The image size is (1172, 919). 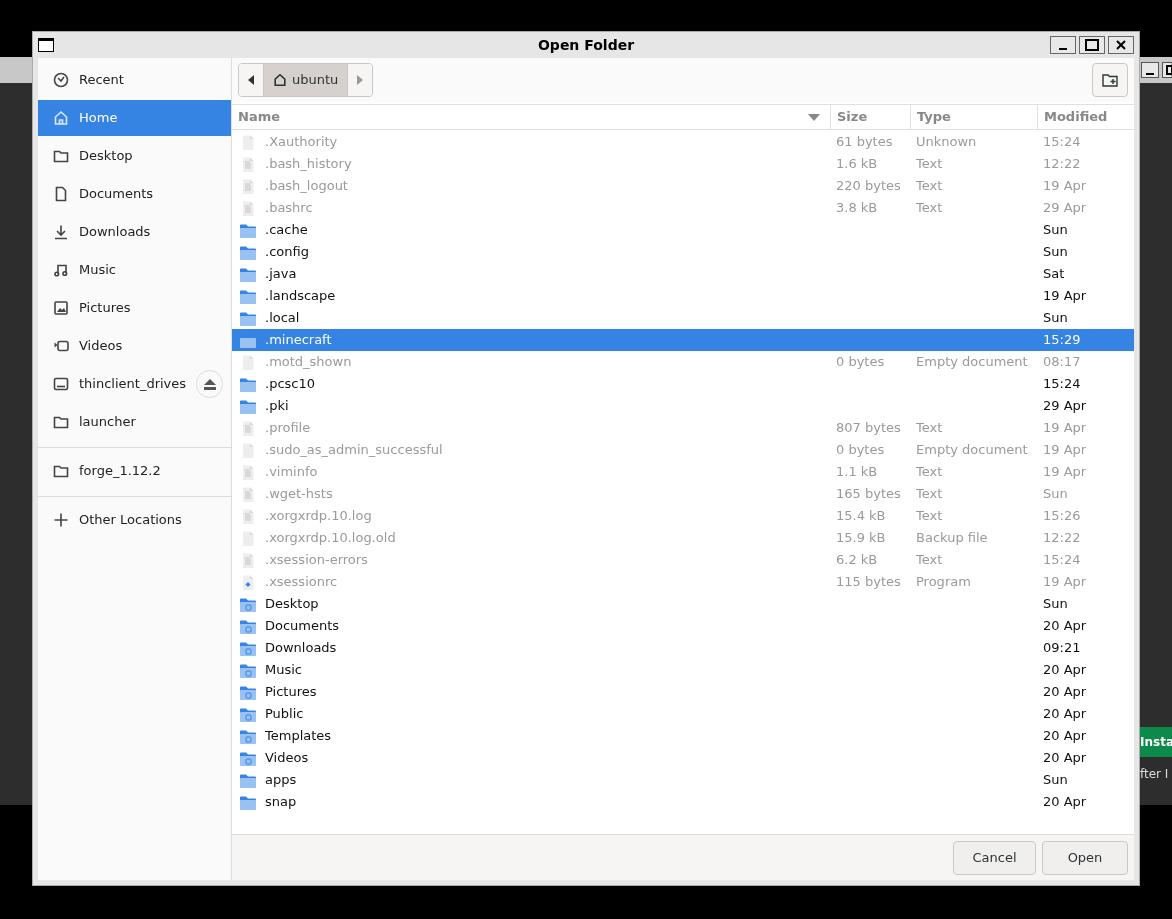 What do you see at coordinates (943, 582) in the screenshot?
I see `file-type: Program` at bounding box center [943, 582].